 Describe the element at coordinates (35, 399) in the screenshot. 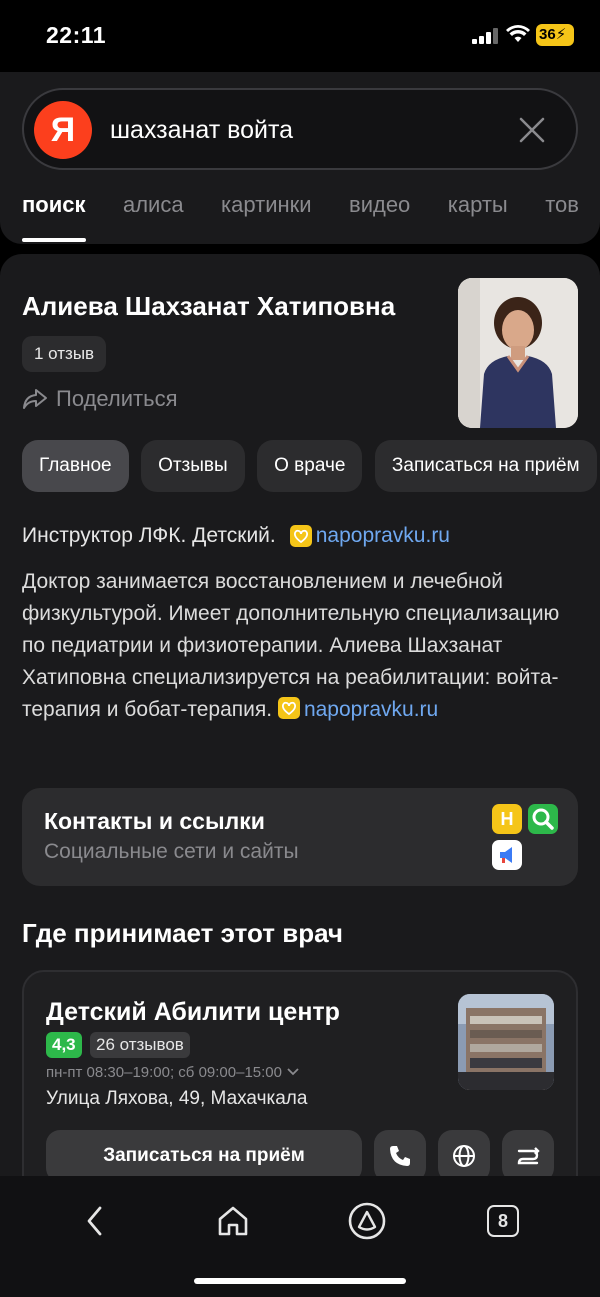

I see `share-icon` at that location.